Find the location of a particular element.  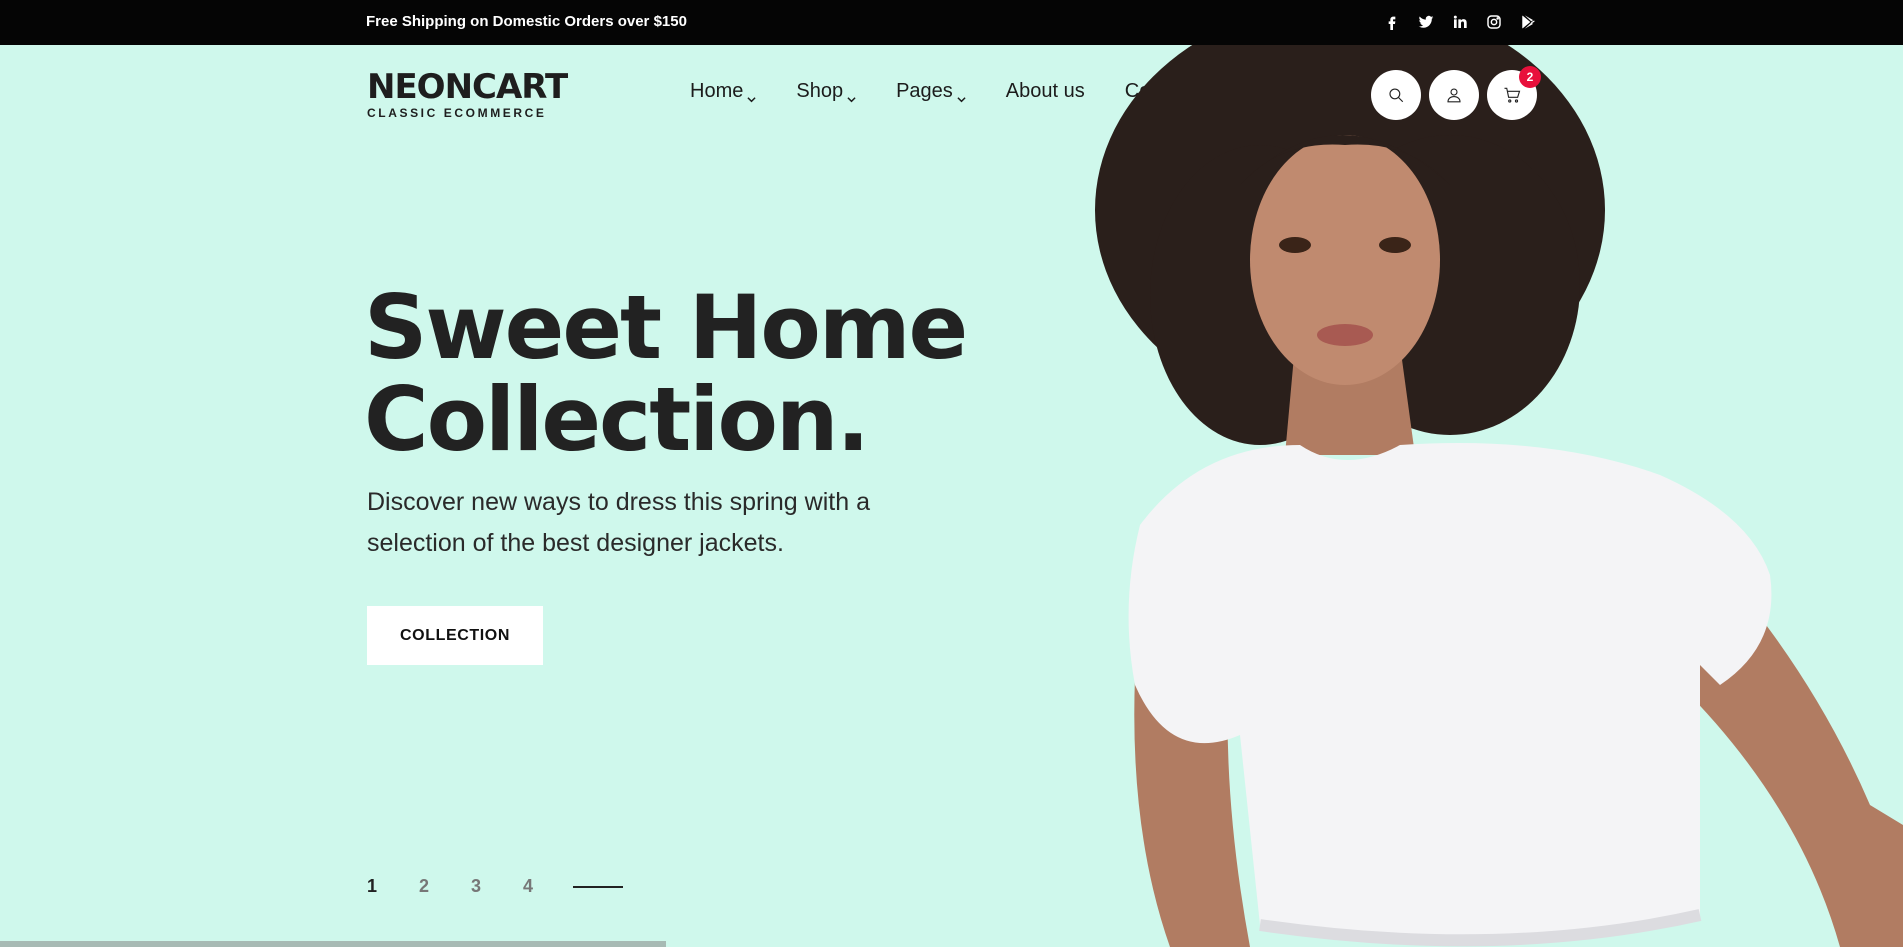

nav-item-pages: Pages is located at coordinates (931, 91).